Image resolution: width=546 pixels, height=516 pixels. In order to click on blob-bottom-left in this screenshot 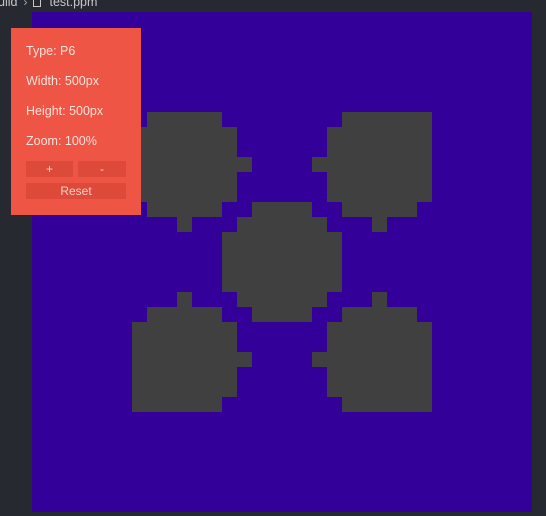, I will do `click(192, 352)`.